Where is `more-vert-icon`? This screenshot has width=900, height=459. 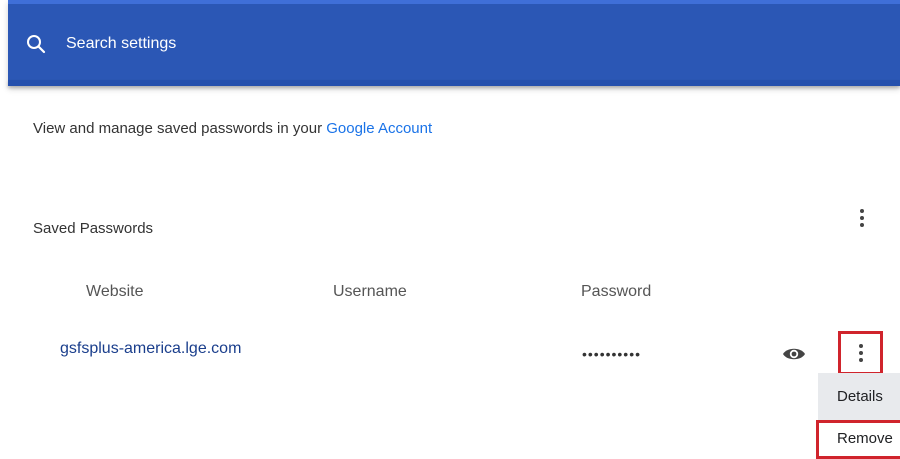 more-vert-icon is located at coordinates (861, 353).